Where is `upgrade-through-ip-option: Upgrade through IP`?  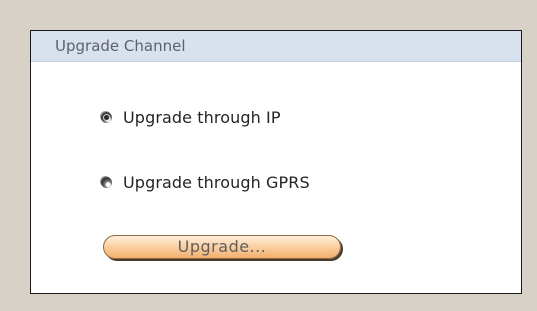
upgrade-through-ip-option: Upgrade through IP is located at coordinates (191, 117).